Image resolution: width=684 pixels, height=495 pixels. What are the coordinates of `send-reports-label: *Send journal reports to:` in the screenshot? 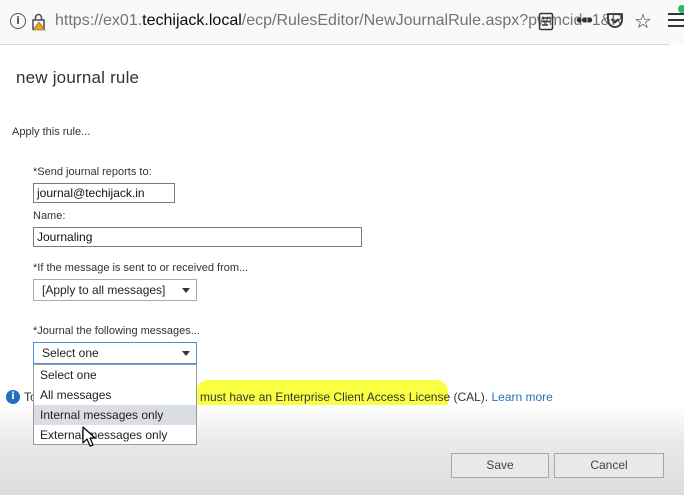 It's located at (92, 172).